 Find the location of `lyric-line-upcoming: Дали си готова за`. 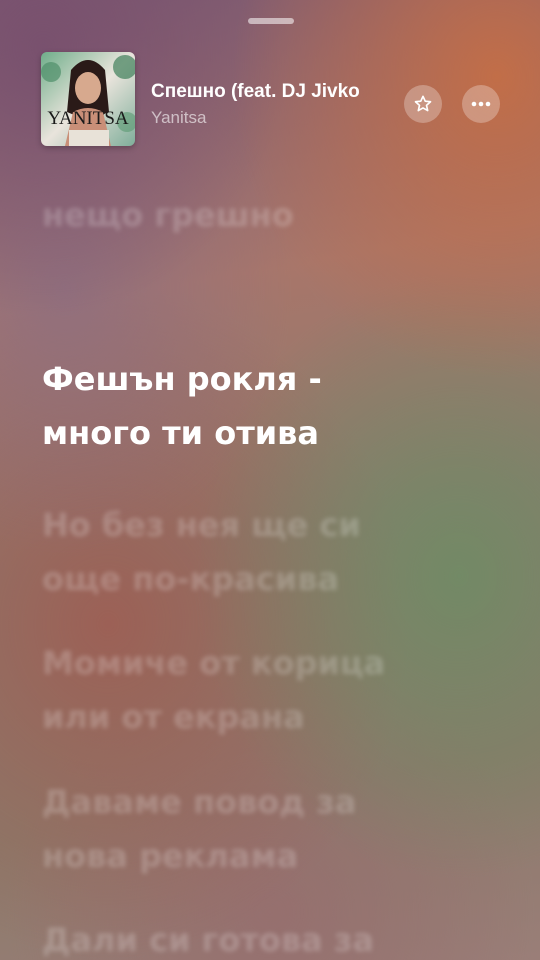

lyric-line-upcoming: Дали си готова за is located at coordinates (272, 936).